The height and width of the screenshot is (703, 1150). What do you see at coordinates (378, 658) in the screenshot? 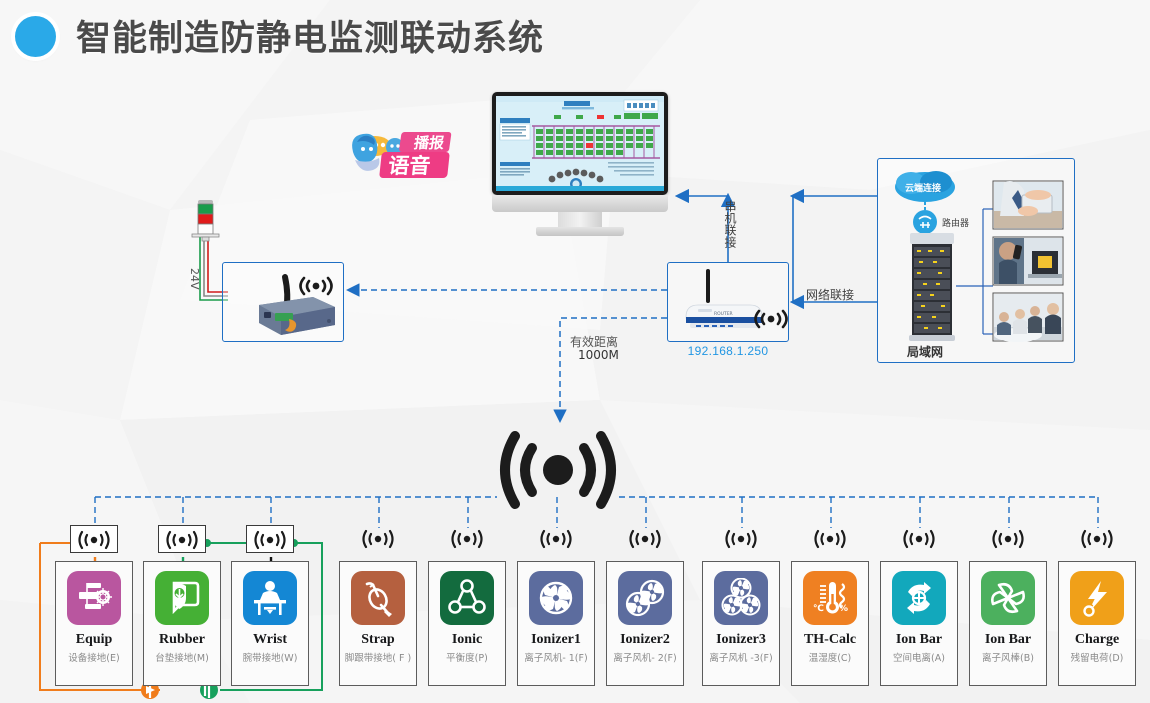
I see `device-subtitle: 脚跟带接地( F )` at bounding box center [378, 658].